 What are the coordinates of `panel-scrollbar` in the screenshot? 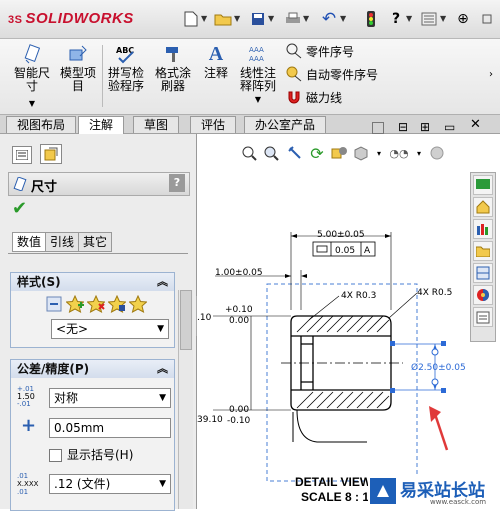 It's located at (185, 399).